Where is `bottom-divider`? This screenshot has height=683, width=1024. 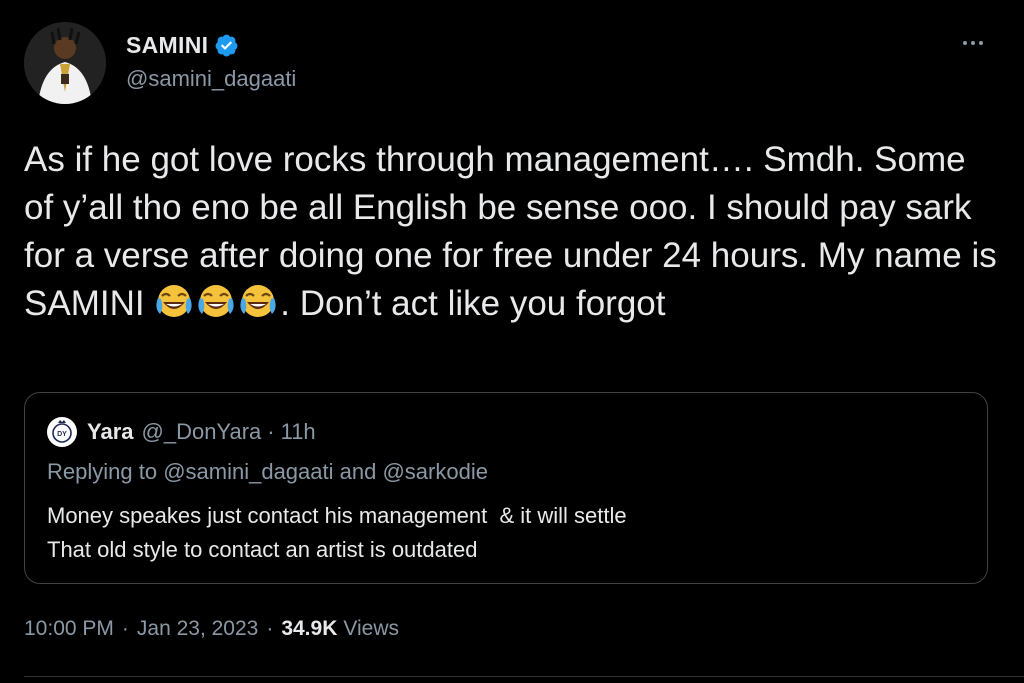
bottom-divider is located at coordinates (524, 676).